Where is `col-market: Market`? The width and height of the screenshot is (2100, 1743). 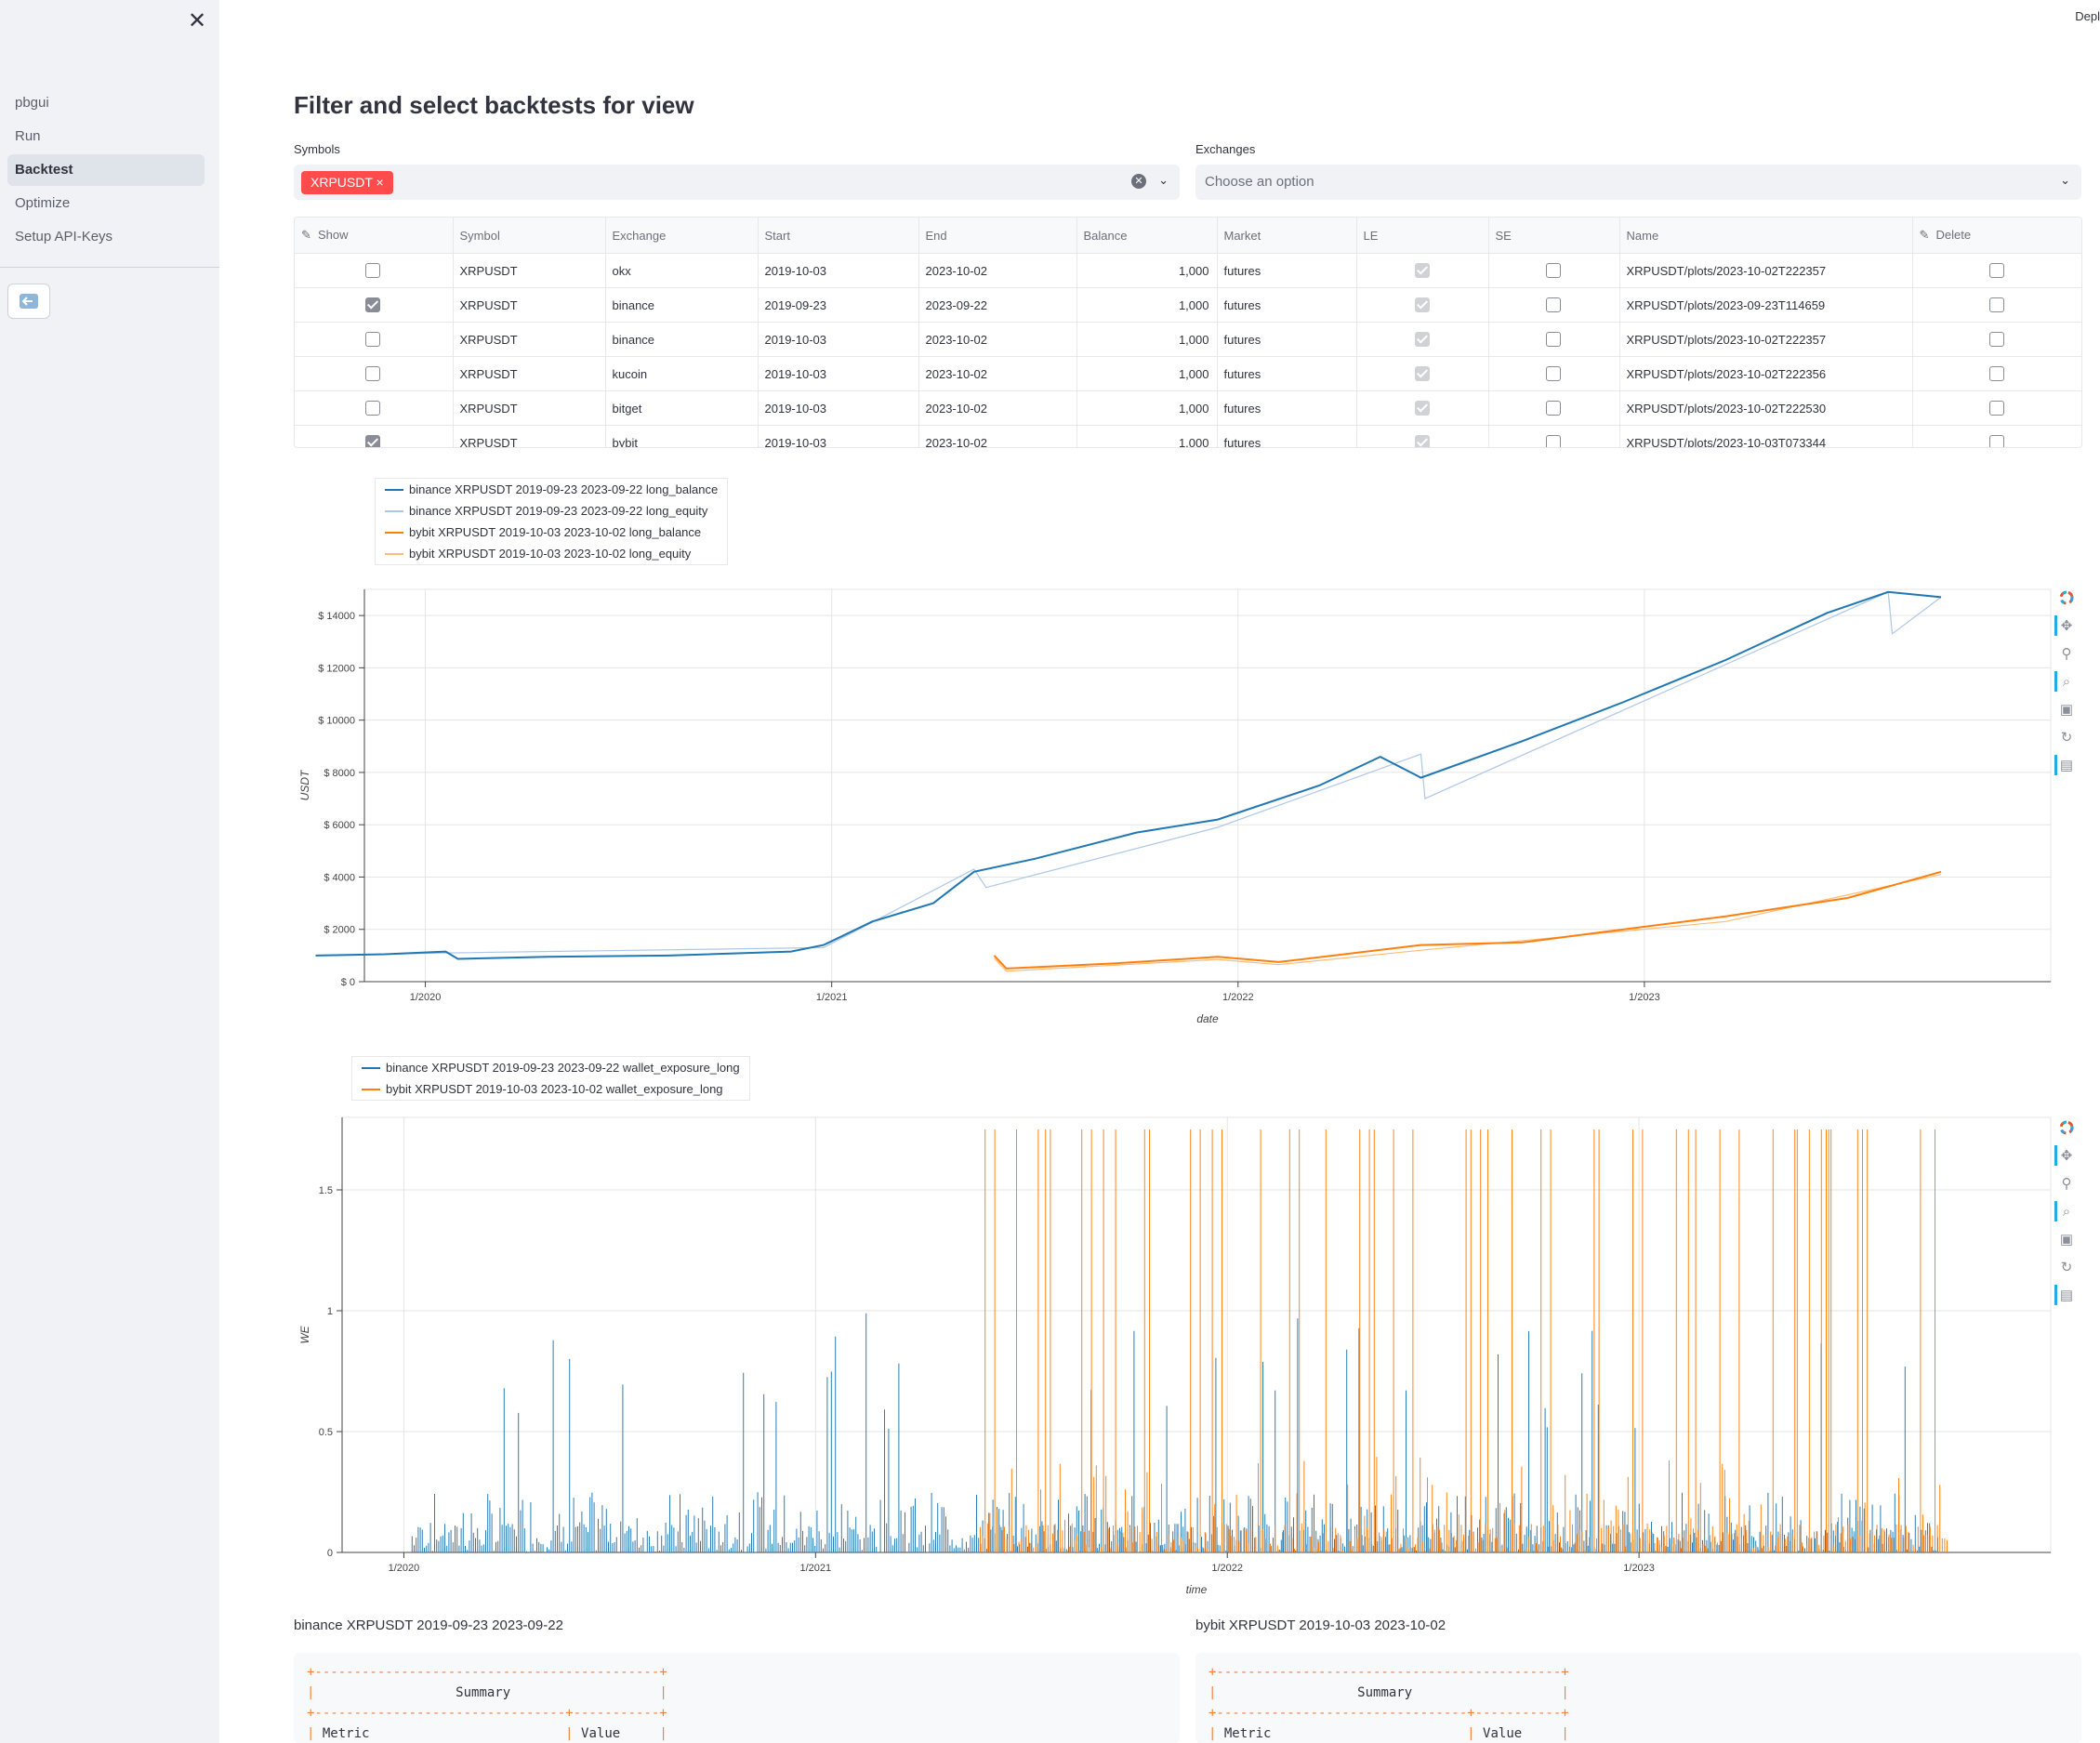 col-market: Market is located at coordinates (1287, 236).